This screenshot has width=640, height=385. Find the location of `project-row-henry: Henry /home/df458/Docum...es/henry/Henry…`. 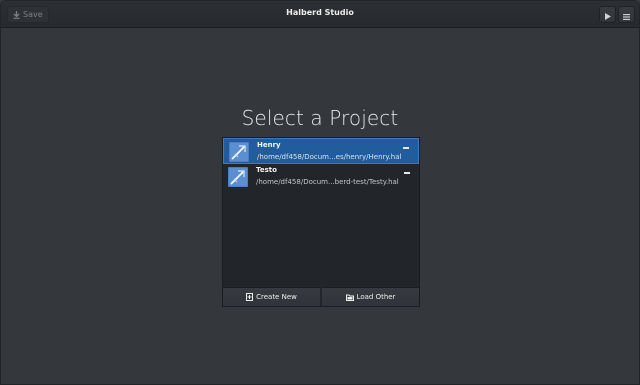

project-row-henry: Henry /home/df458/Docum...es/henry/Henry… is located at coordinates (321, 151).